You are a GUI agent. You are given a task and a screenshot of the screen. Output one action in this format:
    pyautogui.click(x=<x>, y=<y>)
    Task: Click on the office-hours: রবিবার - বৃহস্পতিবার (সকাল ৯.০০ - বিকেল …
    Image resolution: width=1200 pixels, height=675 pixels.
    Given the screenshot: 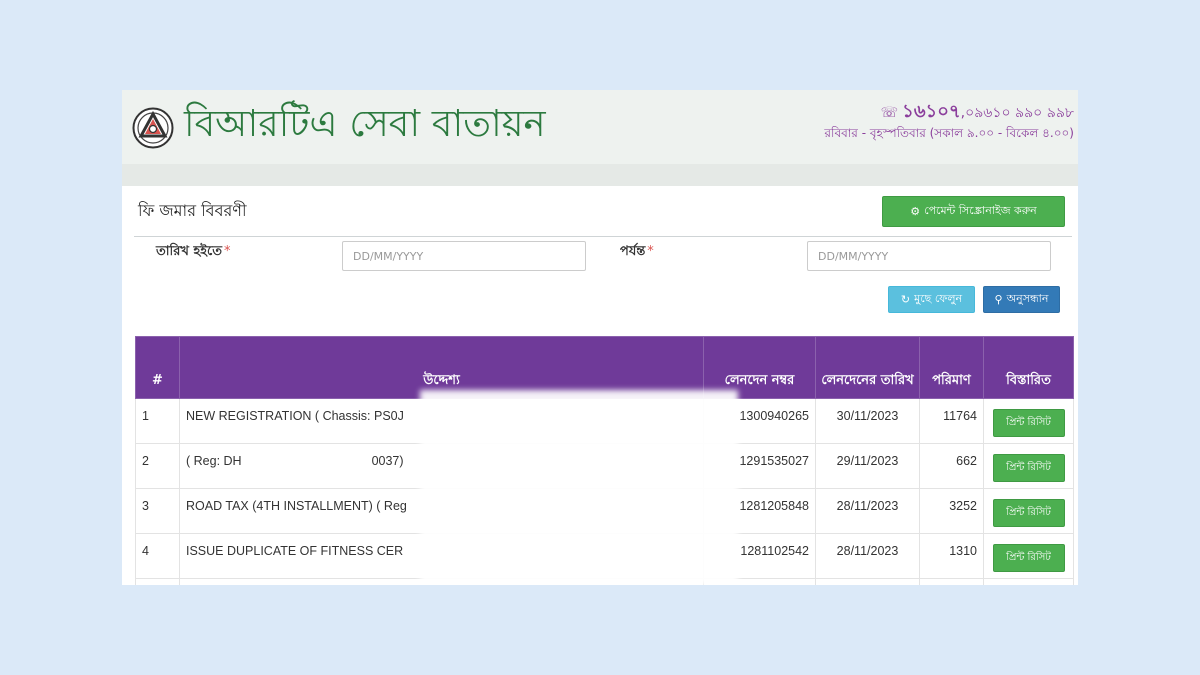 What is the action you would take?
    pyautogui.click(x=949, y=133)
    